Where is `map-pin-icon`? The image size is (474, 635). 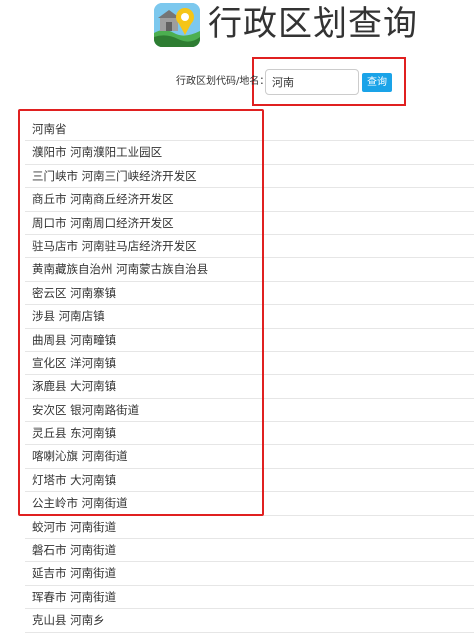 map-pin-icon is located at coordinates (177, 25).